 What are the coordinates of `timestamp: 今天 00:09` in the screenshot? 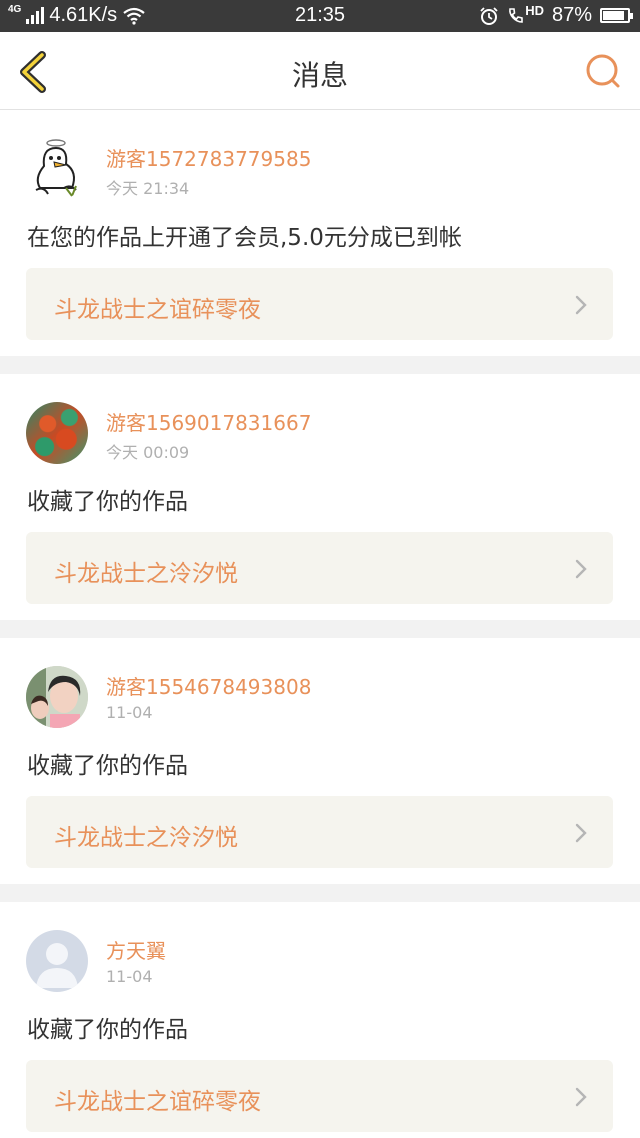 It's located at (148, 452).